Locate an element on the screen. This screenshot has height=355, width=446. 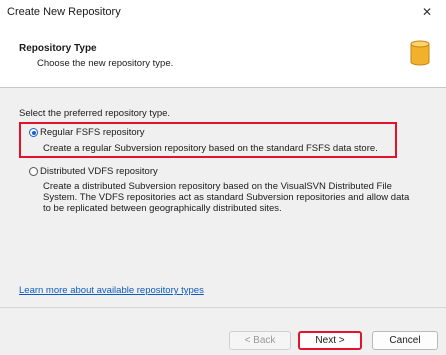
page-subtitle: Choose the new repository type. is located at coordinates (105, 63).